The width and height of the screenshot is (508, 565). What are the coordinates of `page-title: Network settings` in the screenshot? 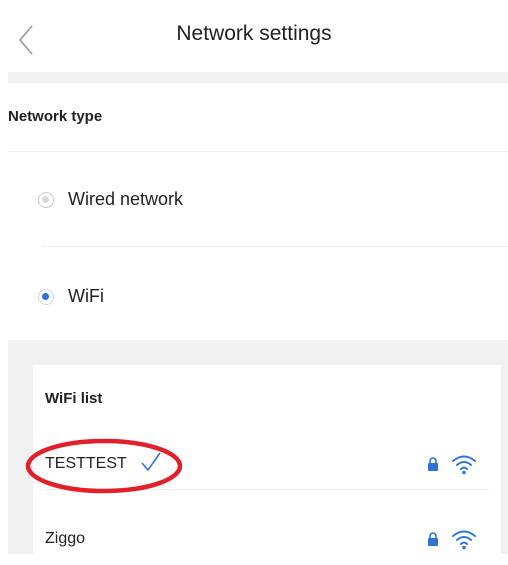 It's located at (254, 33).